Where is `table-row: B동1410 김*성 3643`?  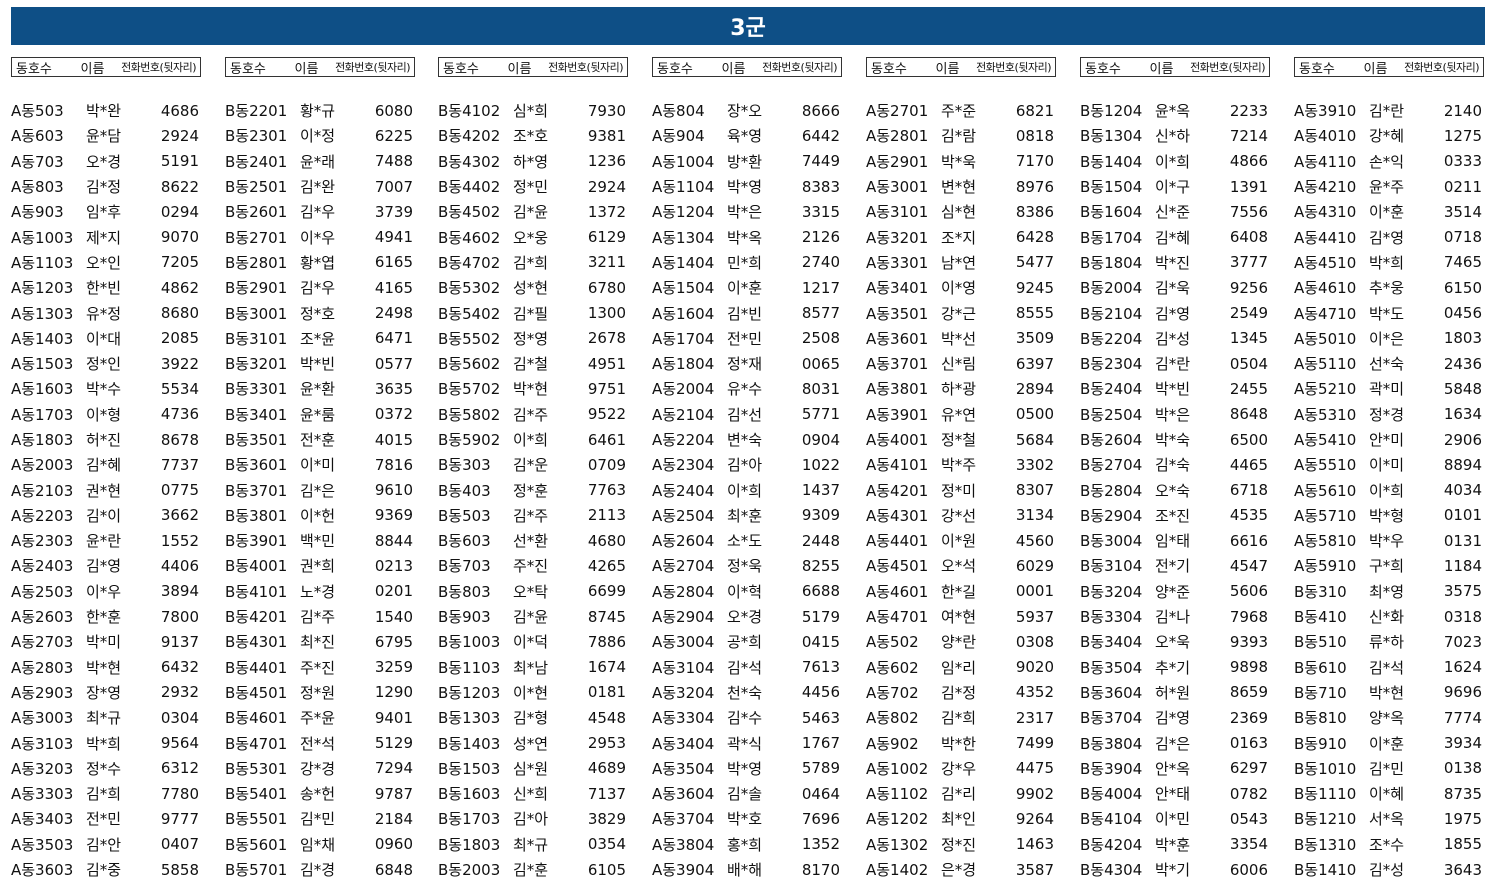 table-row: B동1410 김*성 3643 is located at coordinates (1389, 869).